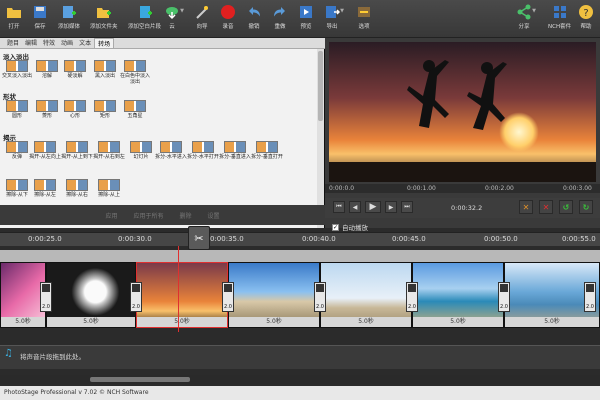 This screenshot has height=400, width=600. Describe the element at coordinates (228, 19) in the screenshot. I see `record-button: 录音` at that location.